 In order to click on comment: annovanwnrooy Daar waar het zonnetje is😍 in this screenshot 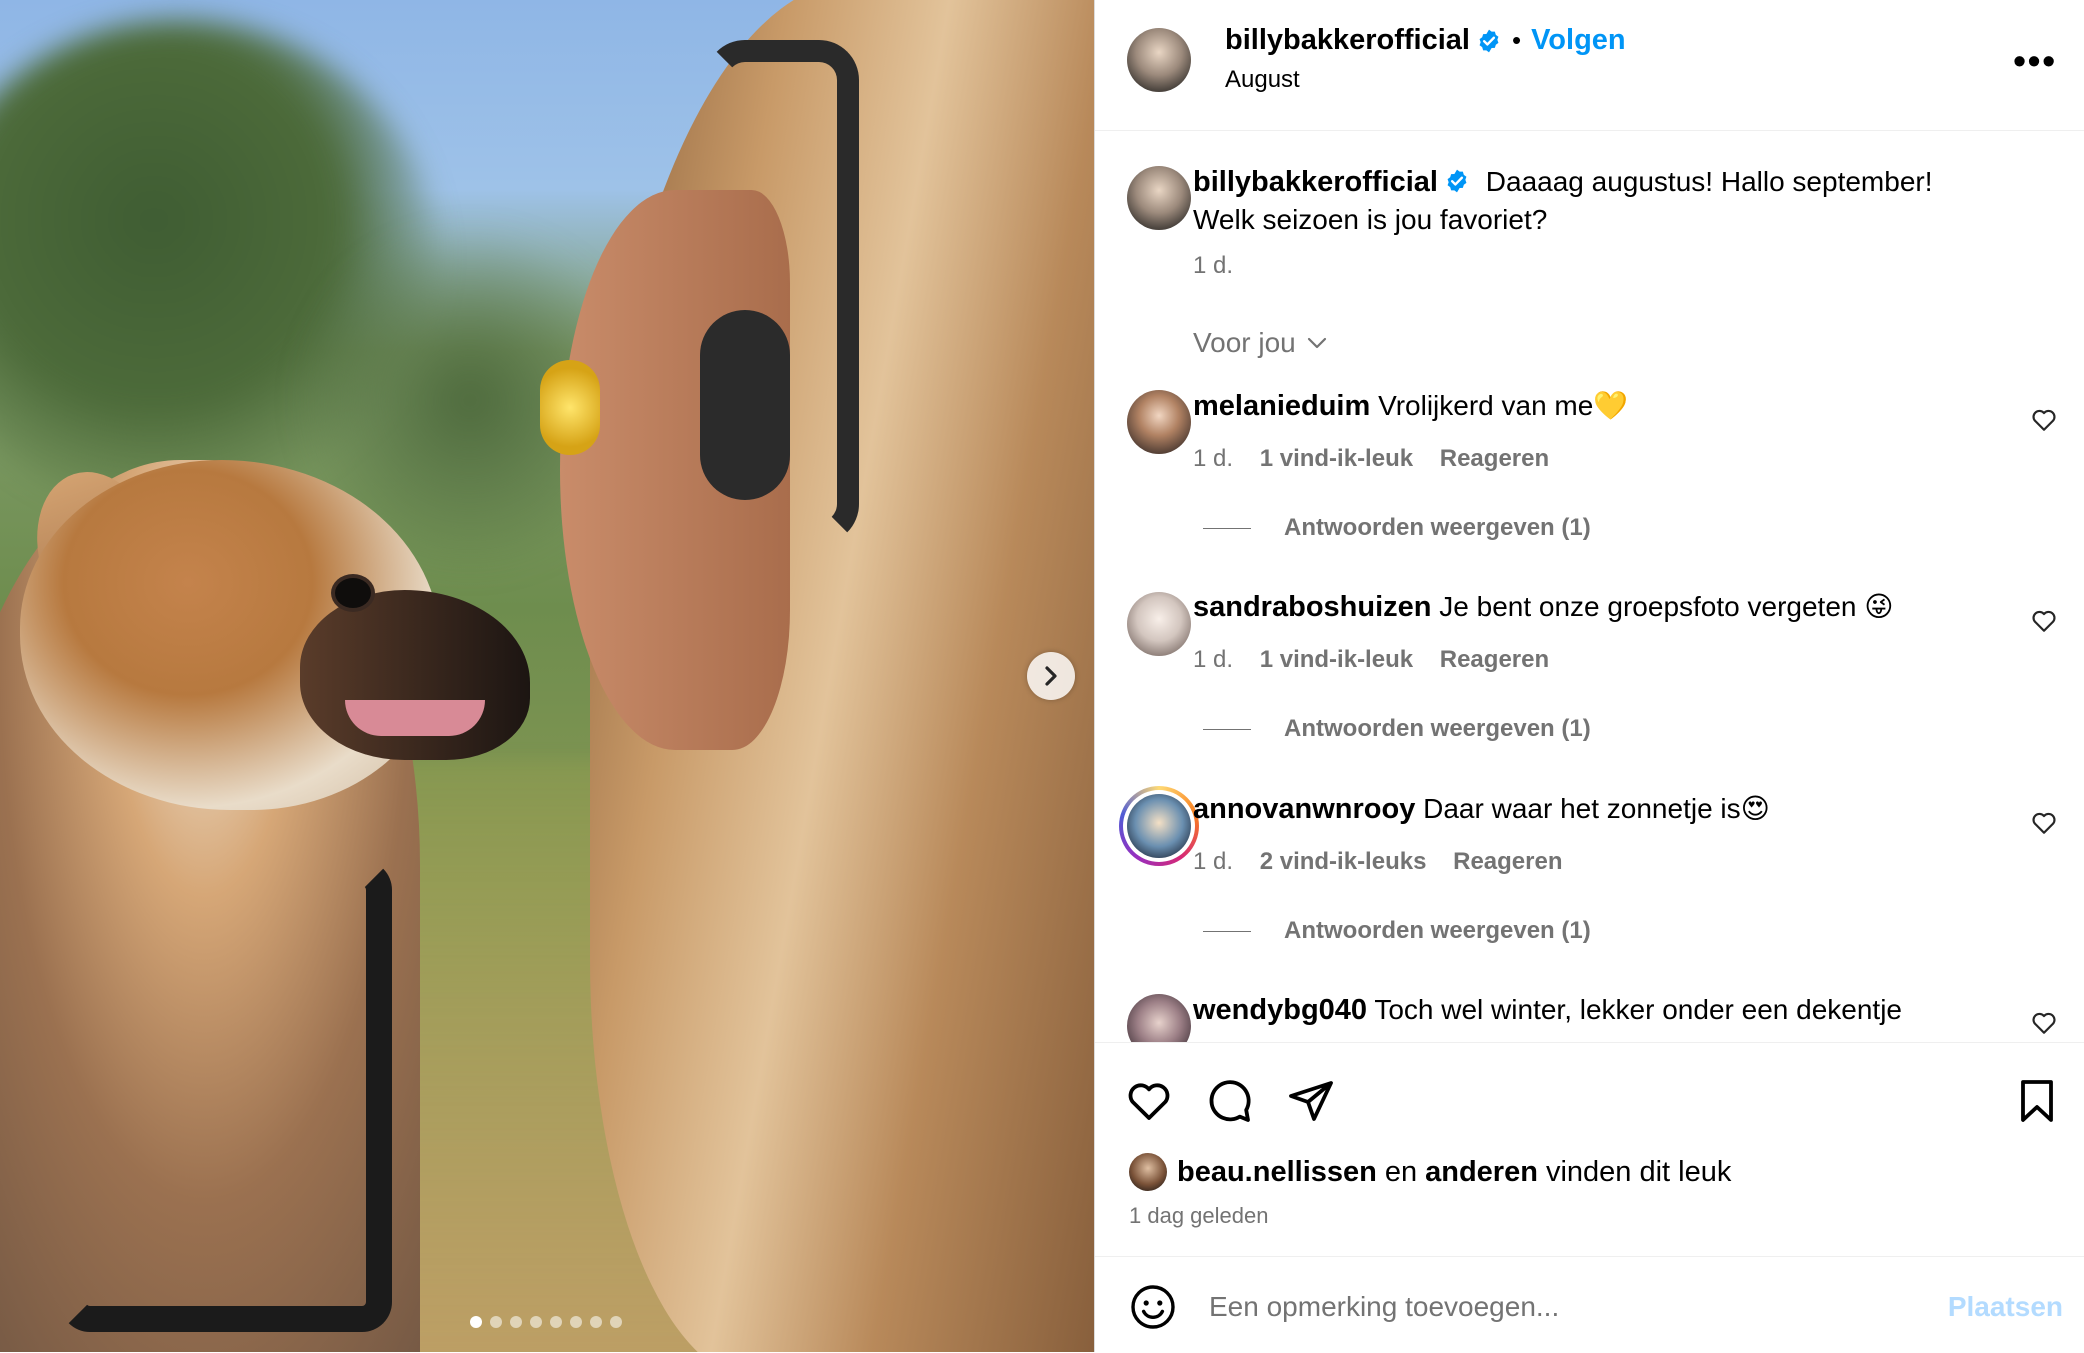, I will do `click(1588, 809)`.